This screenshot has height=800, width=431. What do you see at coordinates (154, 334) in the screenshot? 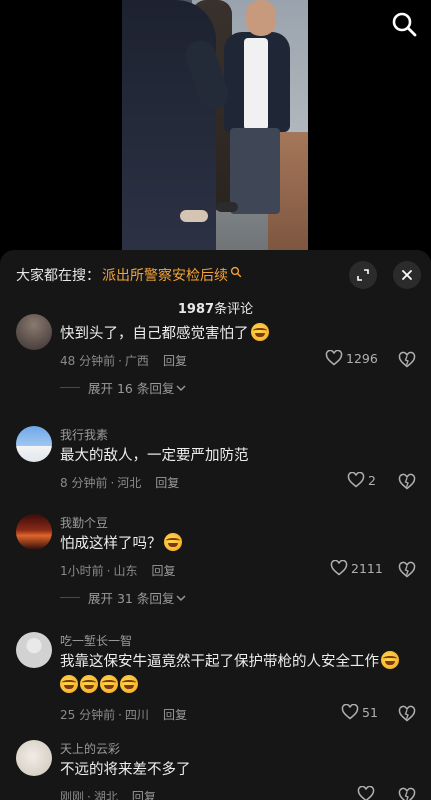
I see `comment-text-content: 快到头了，自己都感觉害怕了` at bounding box center [154, 334].